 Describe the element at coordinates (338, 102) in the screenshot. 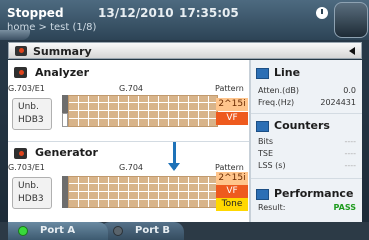

I see `freq-value: 2024431` at that location.